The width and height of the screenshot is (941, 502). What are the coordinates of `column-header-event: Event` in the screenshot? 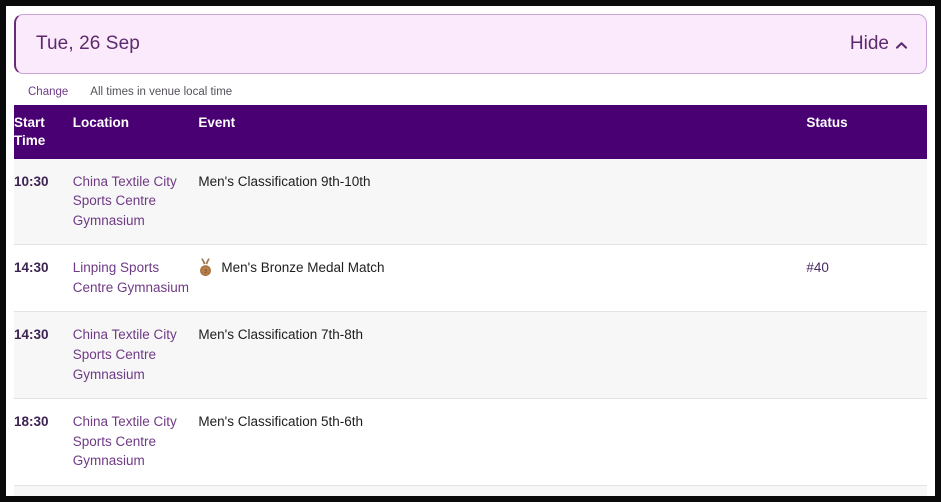 It's located at (502, 132).